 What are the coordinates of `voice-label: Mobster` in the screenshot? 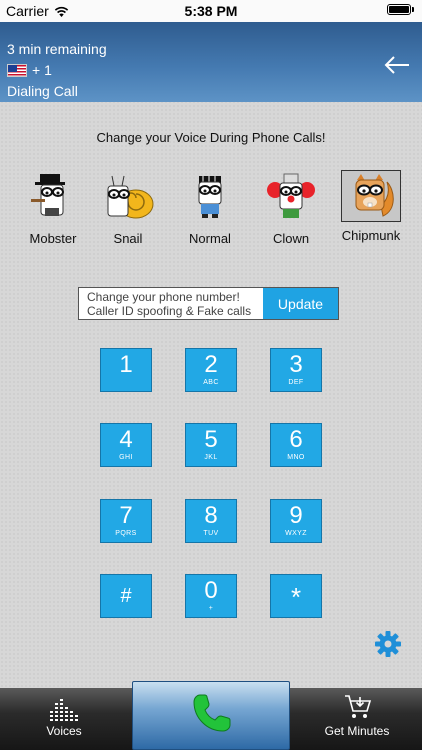 It's located at (53, 238).